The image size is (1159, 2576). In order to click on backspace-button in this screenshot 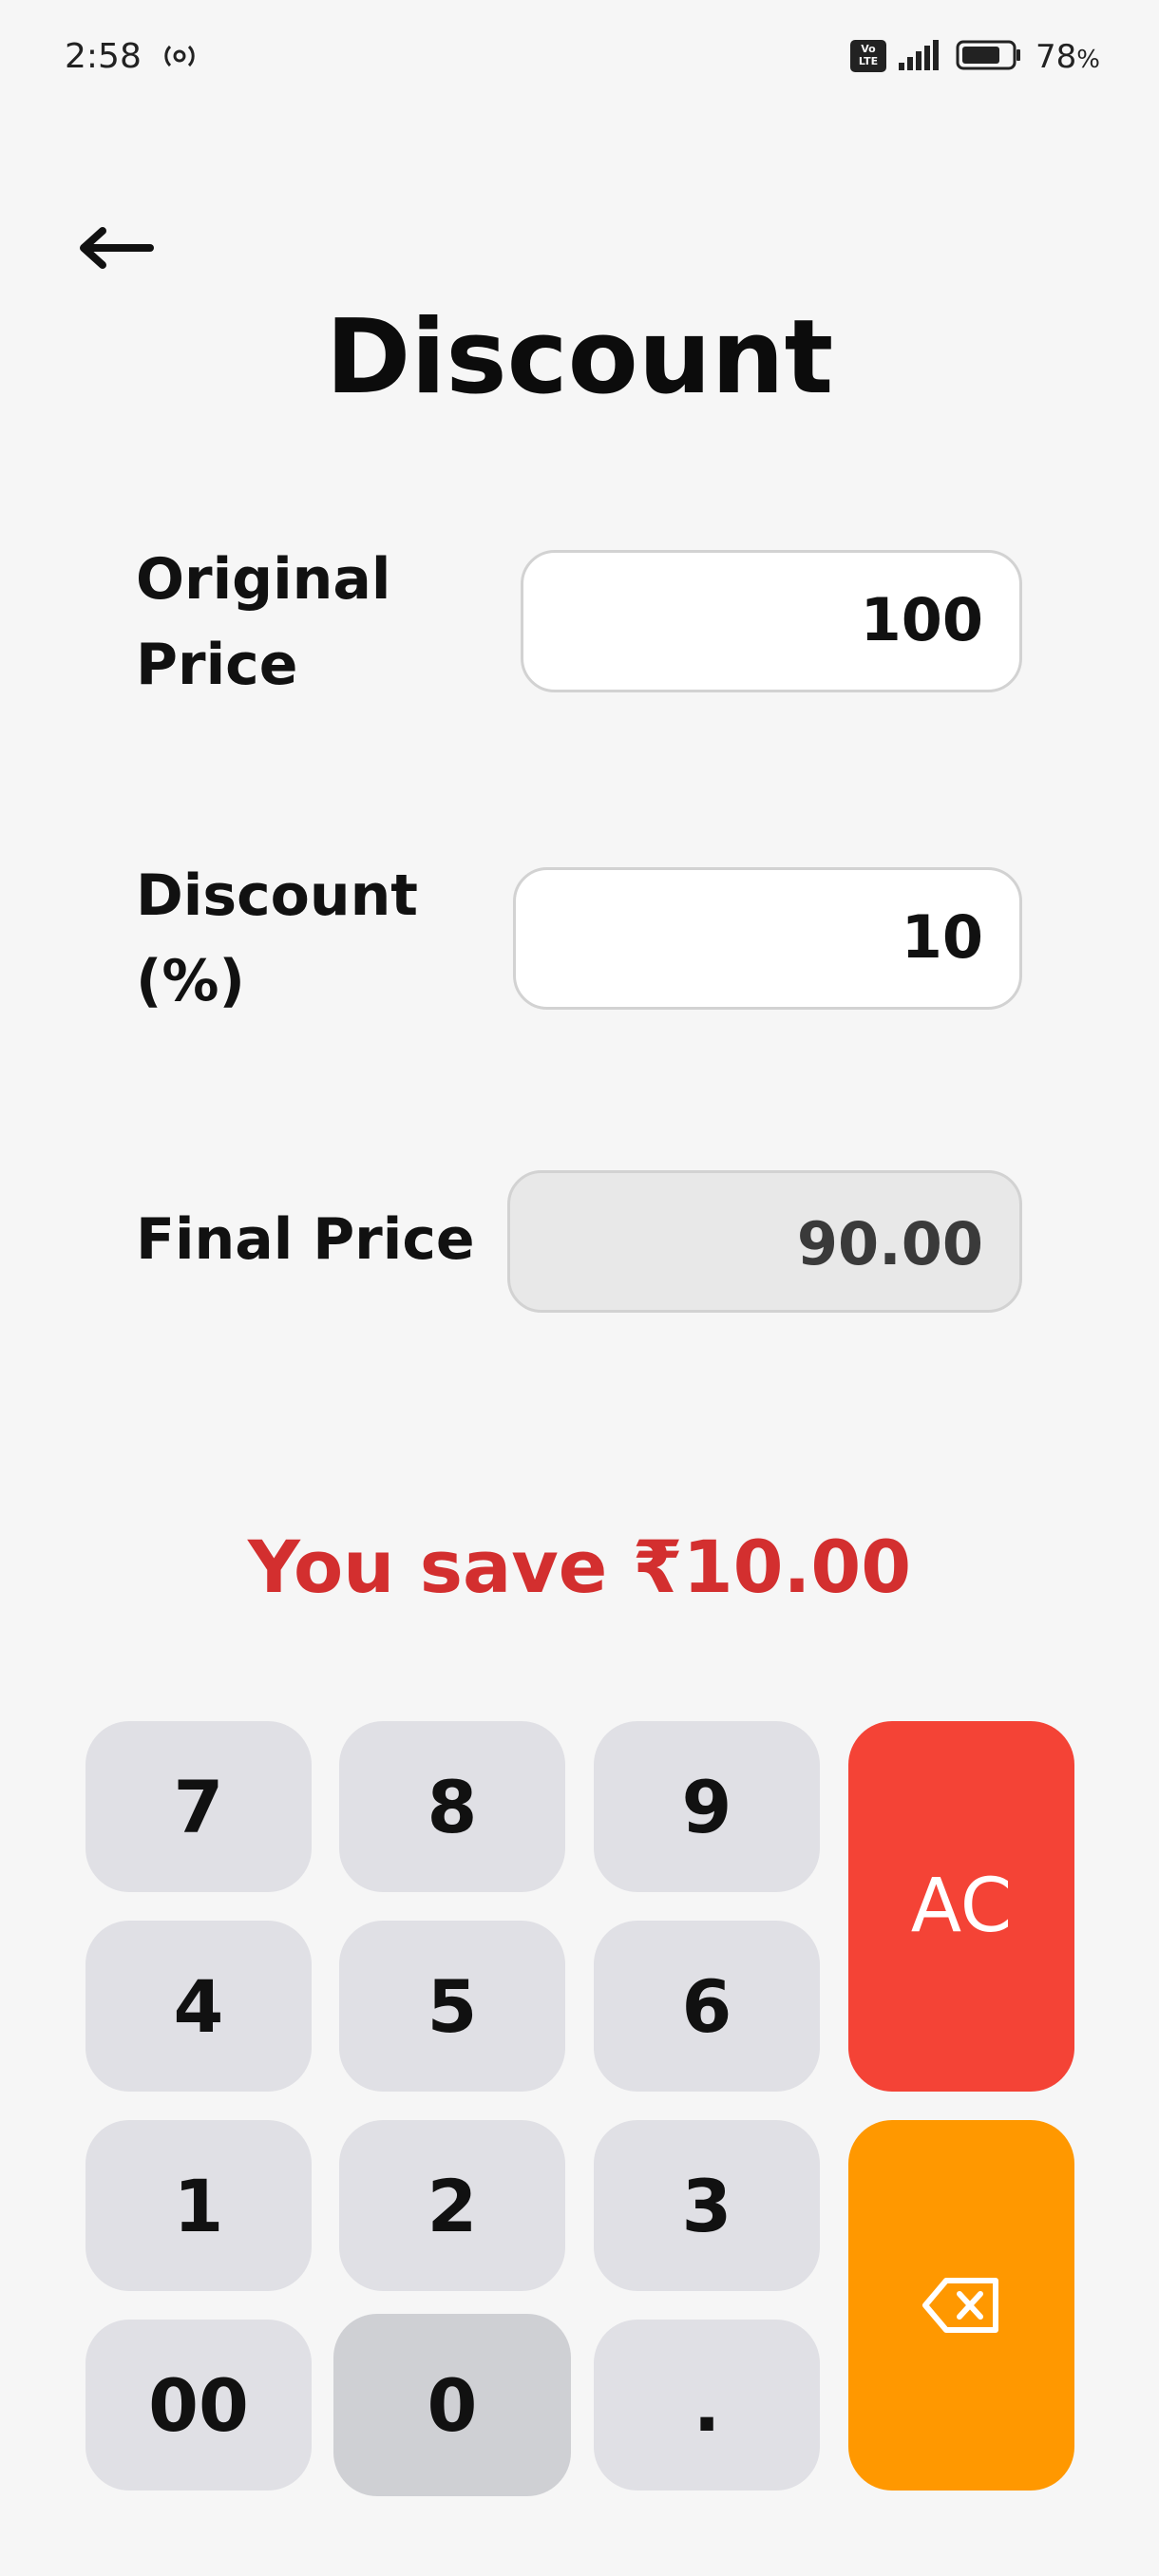, I will do `click(961, 2305)`.